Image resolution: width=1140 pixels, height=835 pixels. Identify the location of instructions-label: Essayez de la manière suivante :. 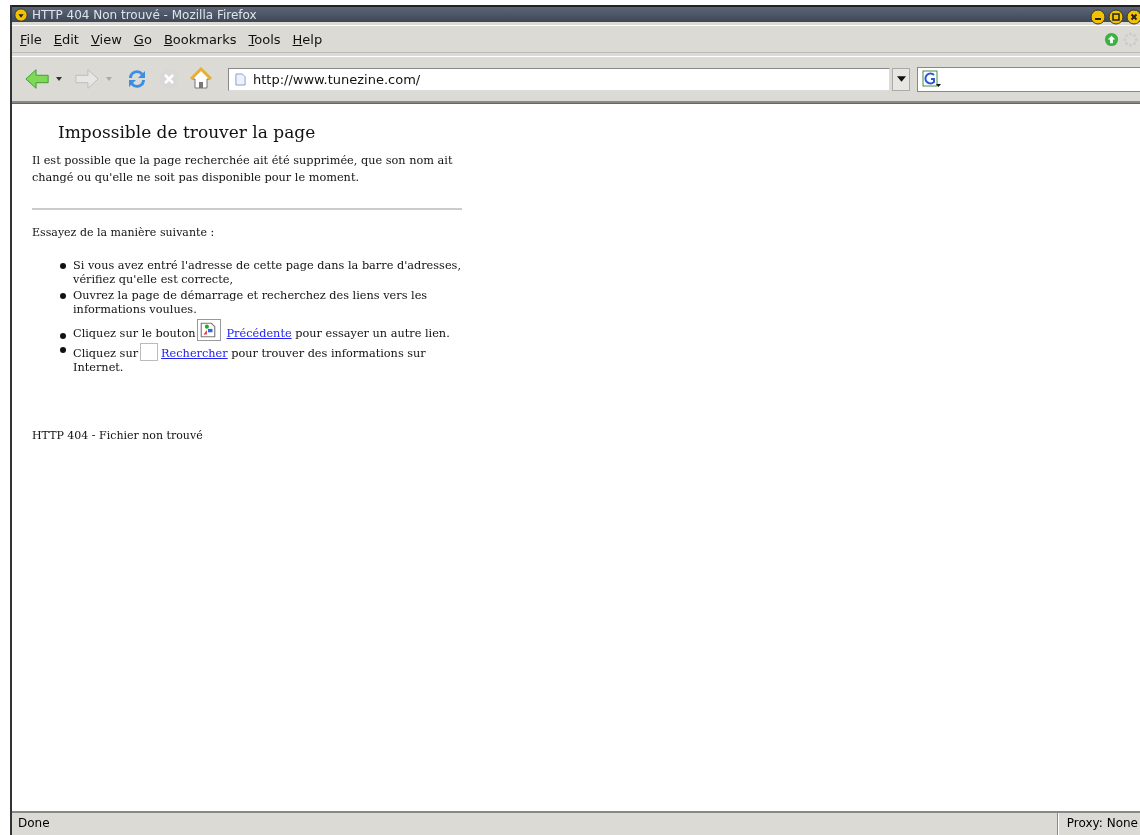
(124, 232).